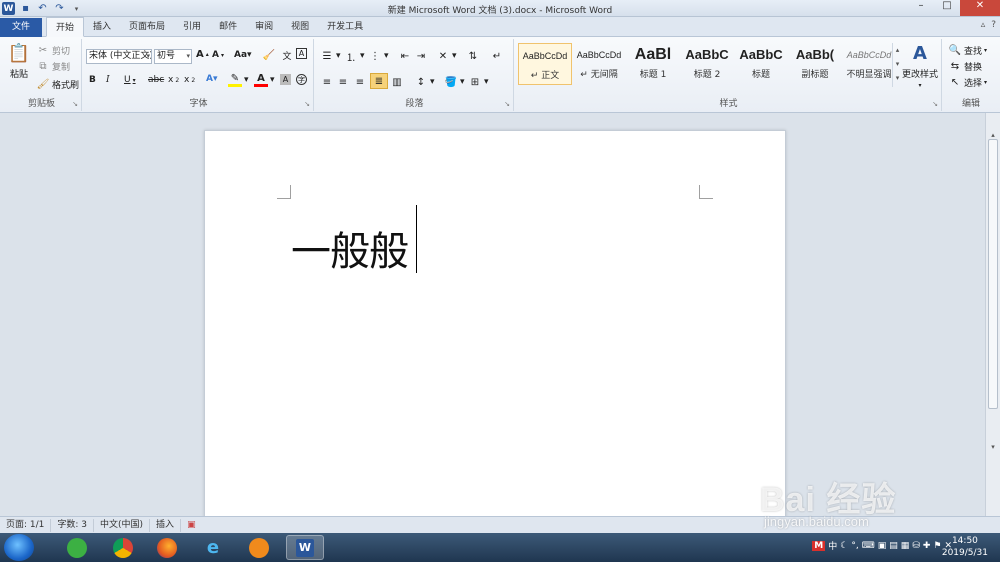 This screenshot has width=1000, height=562. I want to click on clipboard-launcher-icon: ↘, so click(75, 104).